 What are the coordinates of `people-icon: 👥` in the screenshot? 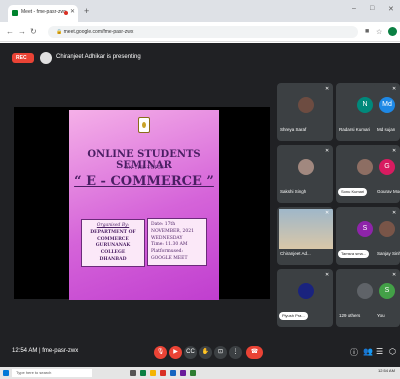 It's located at (368, 351).